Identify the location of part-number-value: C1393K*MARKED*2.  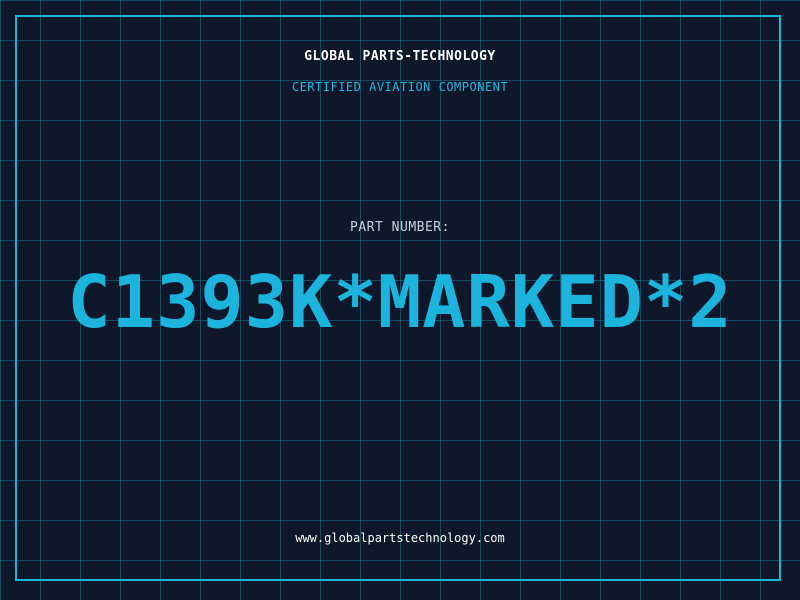
(400, 302).